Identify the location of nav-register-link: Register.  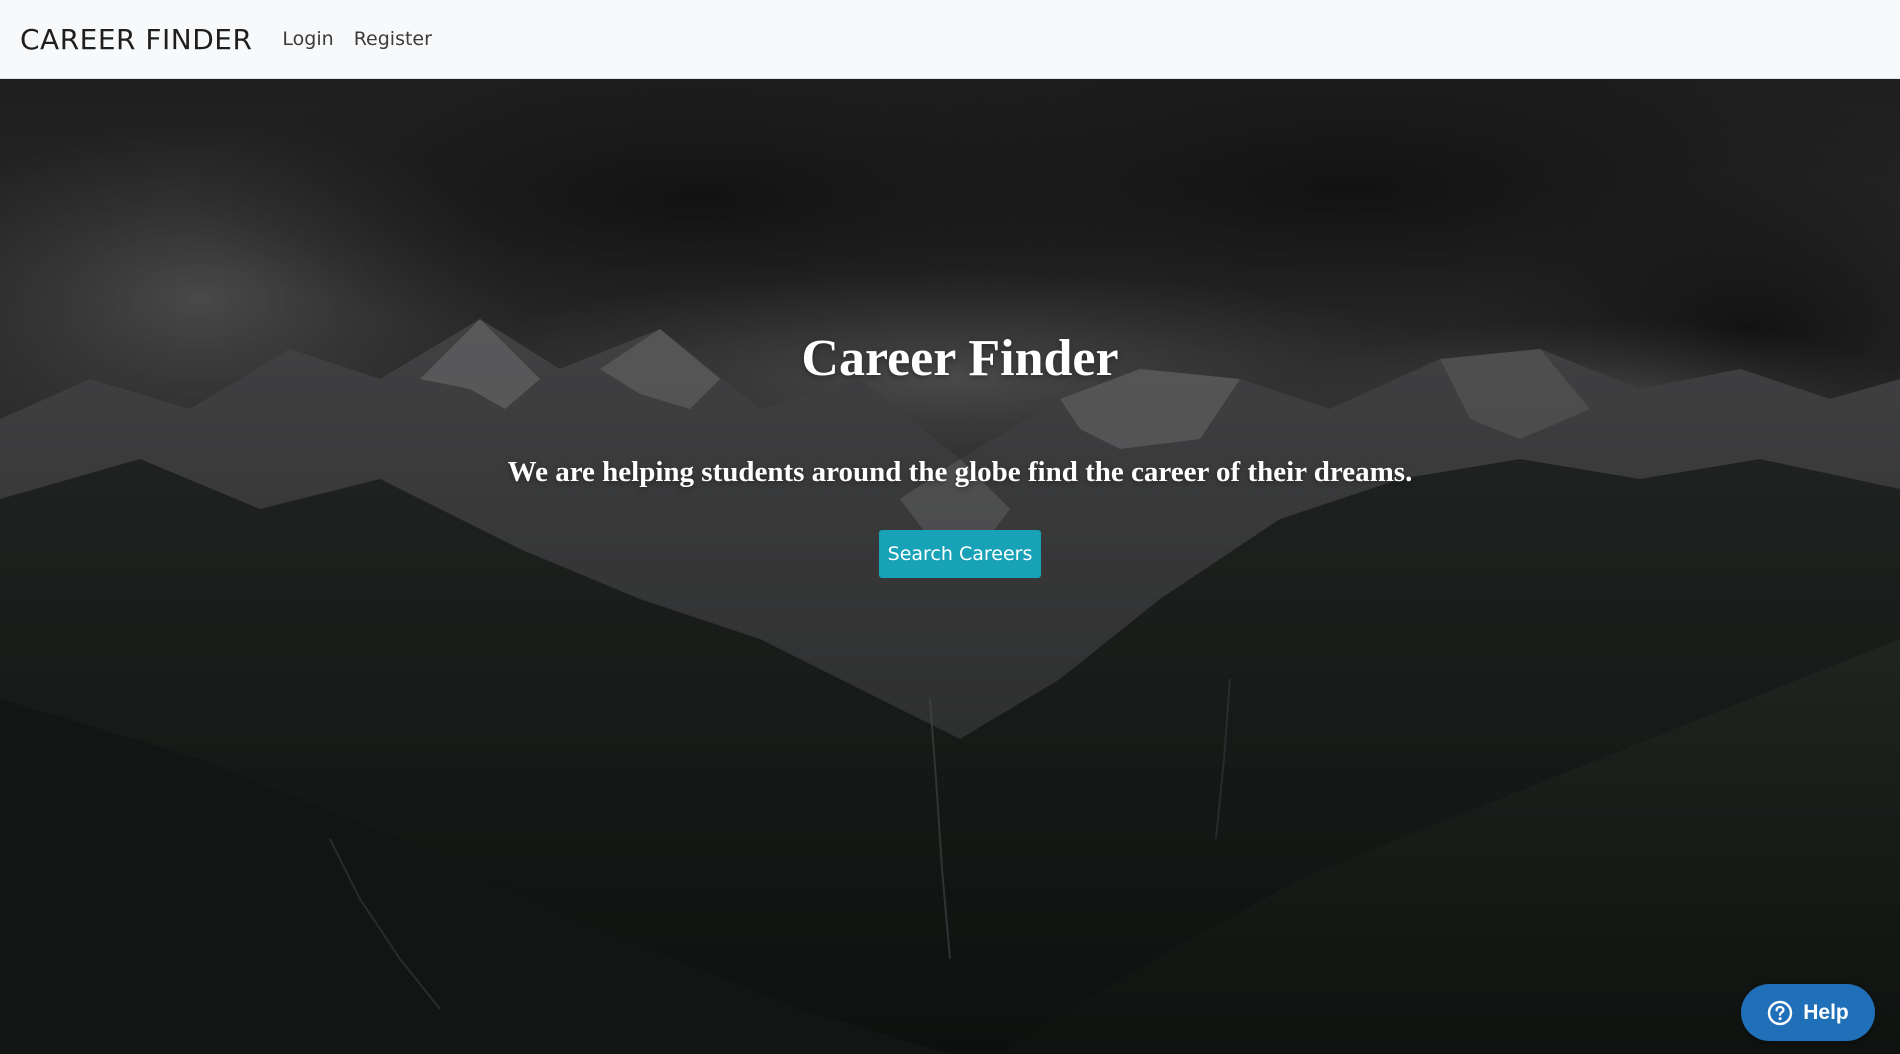
(393, 39).